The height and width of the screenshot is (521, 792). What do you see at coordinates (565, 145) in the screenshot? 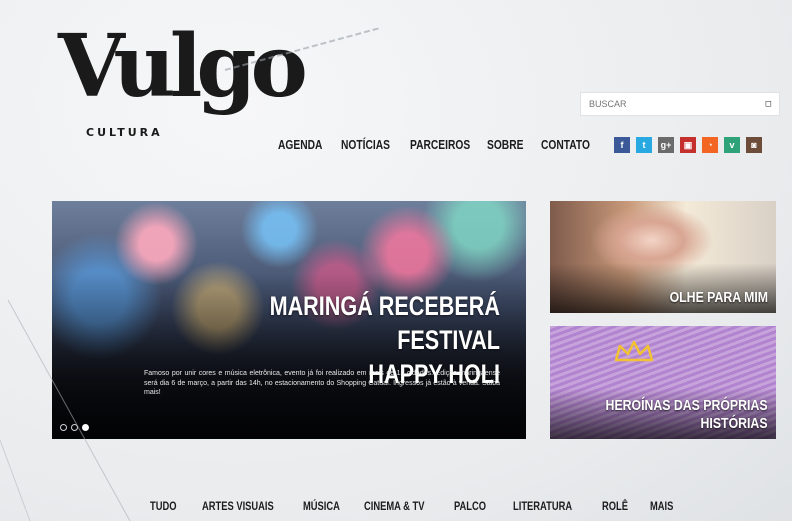
I see `nav-item-contato: CONTATO` at bounding box center [565, 145].